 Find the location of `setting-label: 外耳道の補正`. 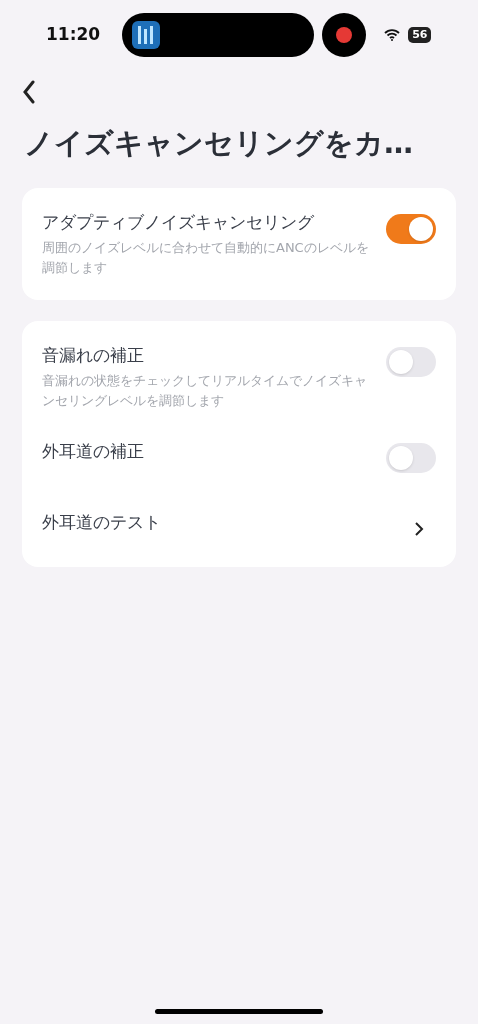

setting-label: 外耳道の補正 is located at coordinates (93, 451).